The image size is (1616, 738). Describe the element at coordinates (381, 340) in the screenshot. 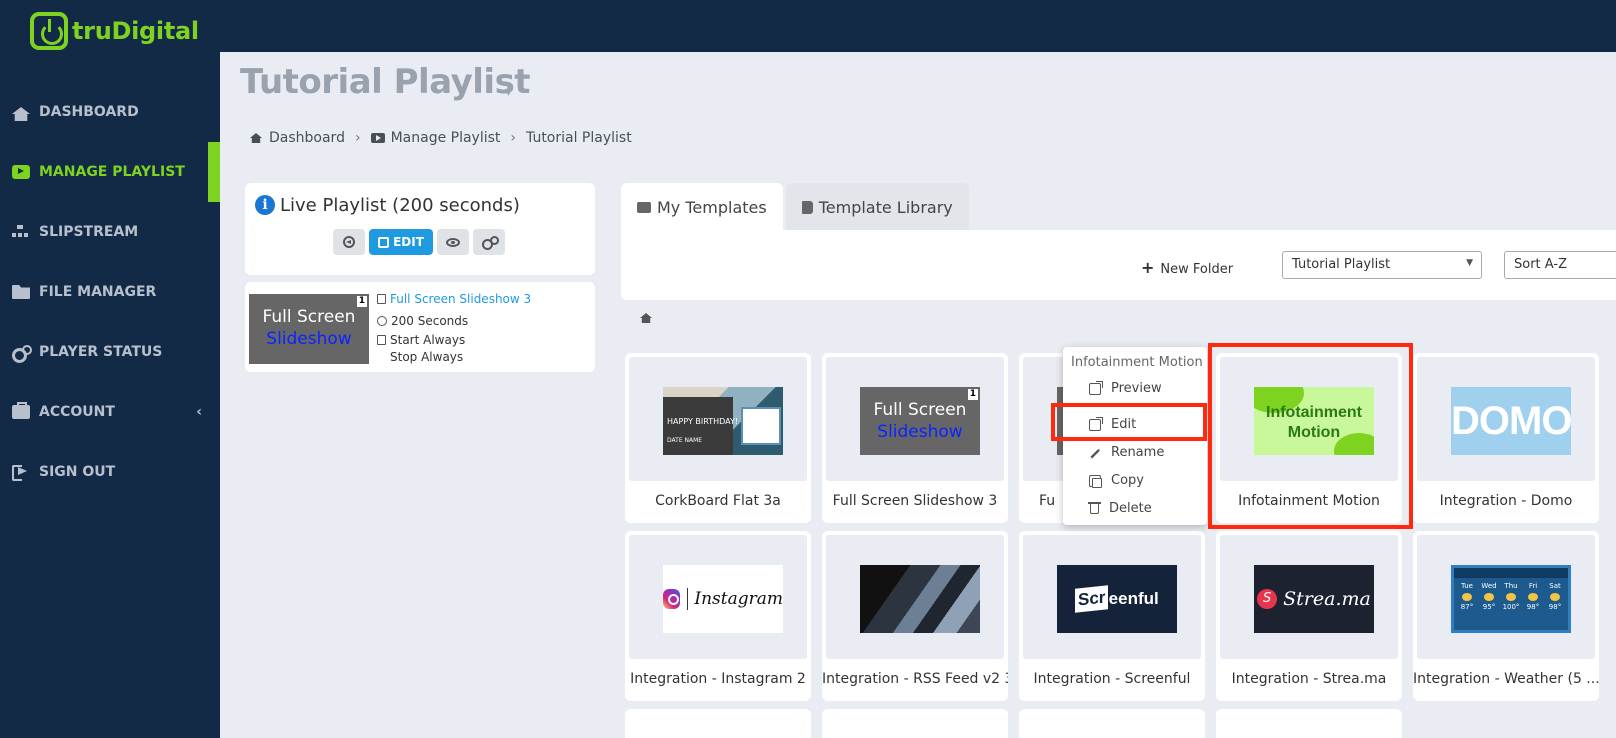

I see `calendar-icon` at that location.